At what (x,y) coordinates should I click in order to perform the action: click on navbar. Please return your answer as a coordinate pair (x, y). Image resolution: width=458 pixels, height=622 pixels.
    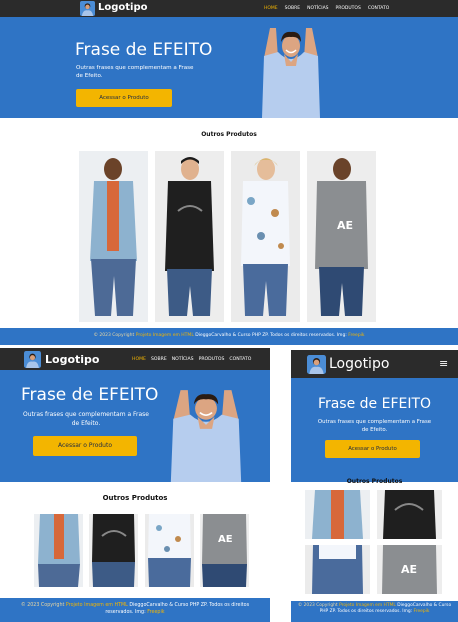
    Looking at the image, I should click on (229, 8).